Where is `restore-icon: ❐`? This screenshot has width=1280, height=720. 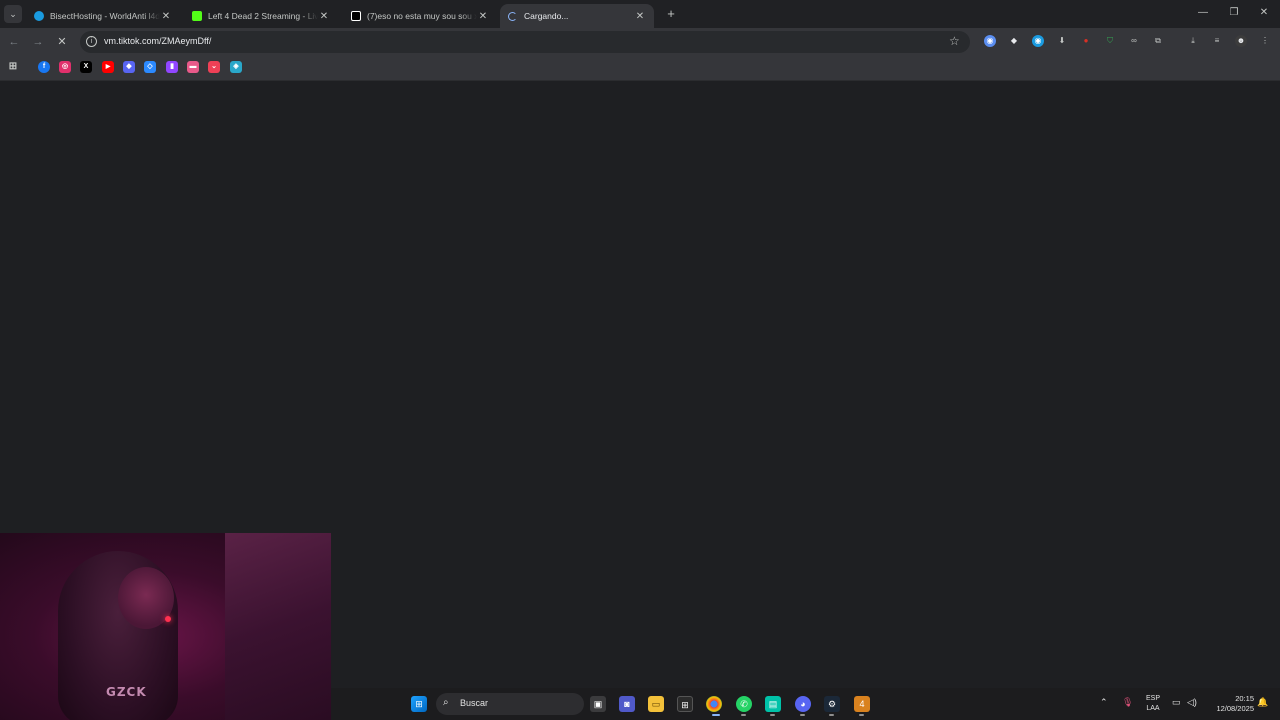
restore-icon: ❐ is located at coordinates (1234, 12).